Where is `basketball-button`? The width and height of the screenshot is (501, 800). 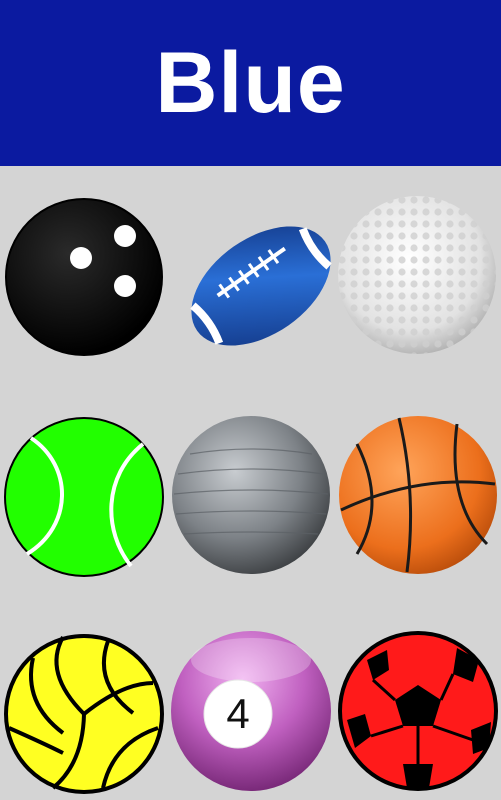
basketball-button is located at coordinates (418, 495).